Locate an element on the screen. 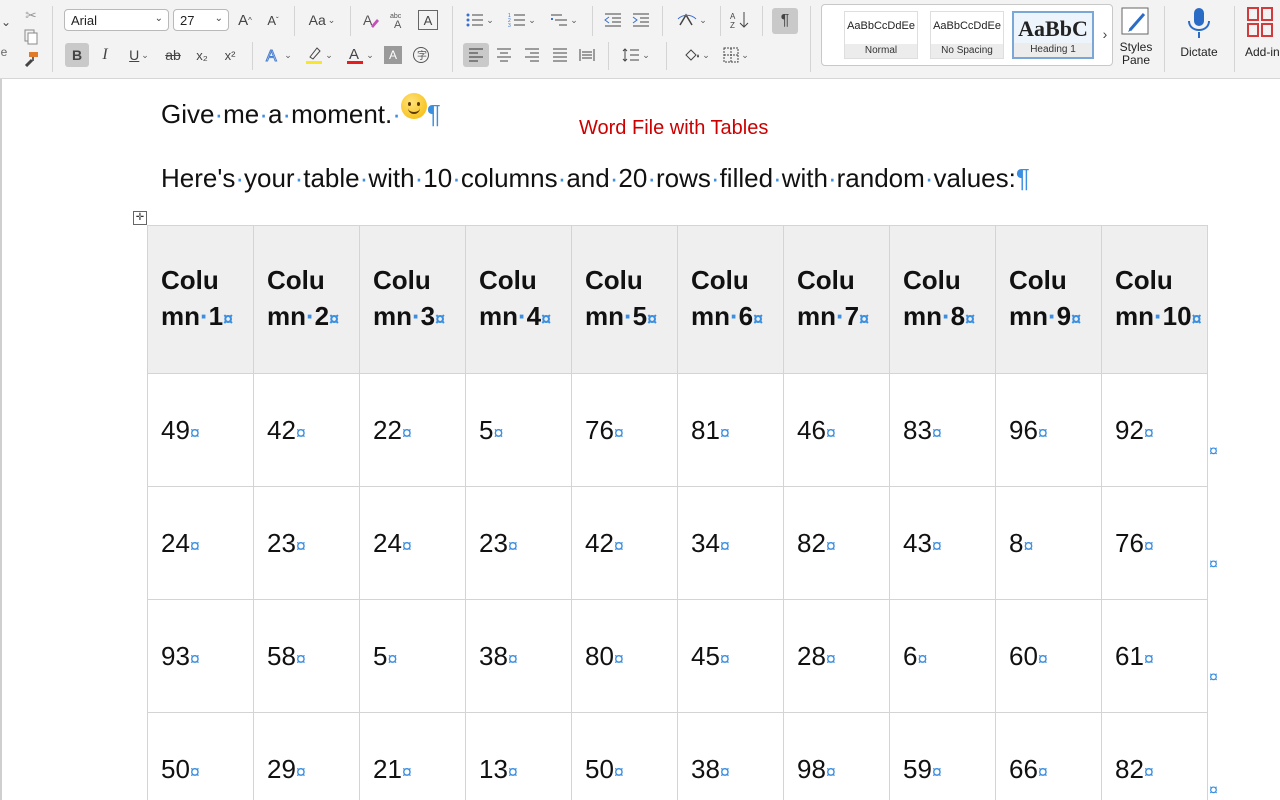 This screenshot has width=1280, height=800. table-cell: 45¤ is located at coordinates (730, 656).